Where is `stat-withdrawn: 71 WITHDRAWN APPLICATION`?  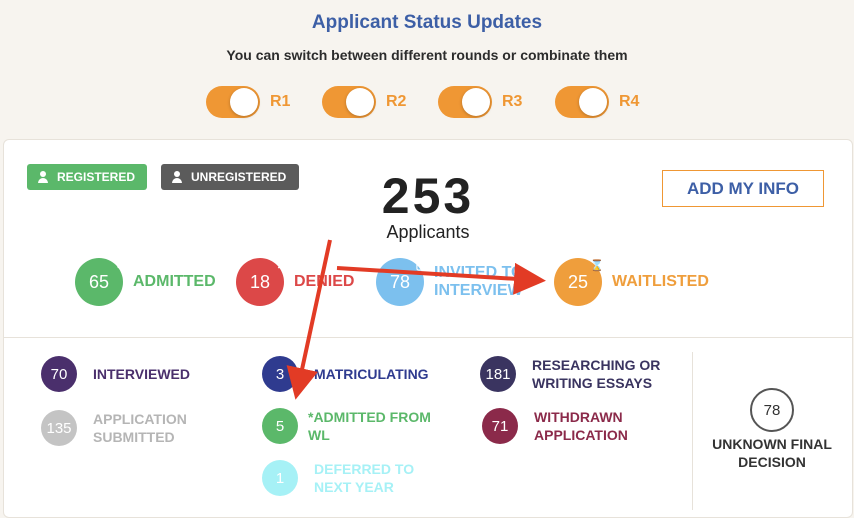 stat-withdrawn: 71 WITHDRAWN APPLICATION is located at coordinates (555, 426).